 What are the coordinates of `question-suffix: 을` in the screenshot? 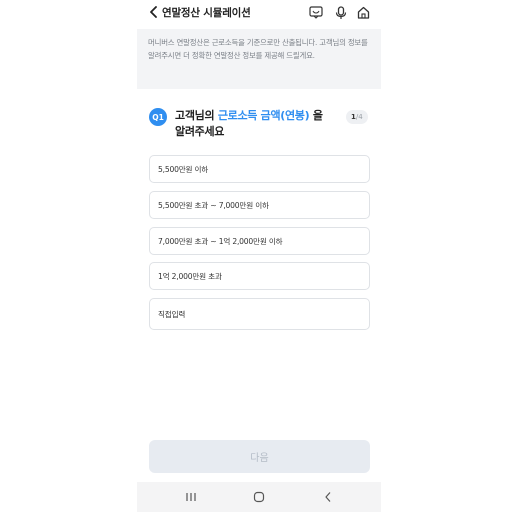 It's located at (316, 115).